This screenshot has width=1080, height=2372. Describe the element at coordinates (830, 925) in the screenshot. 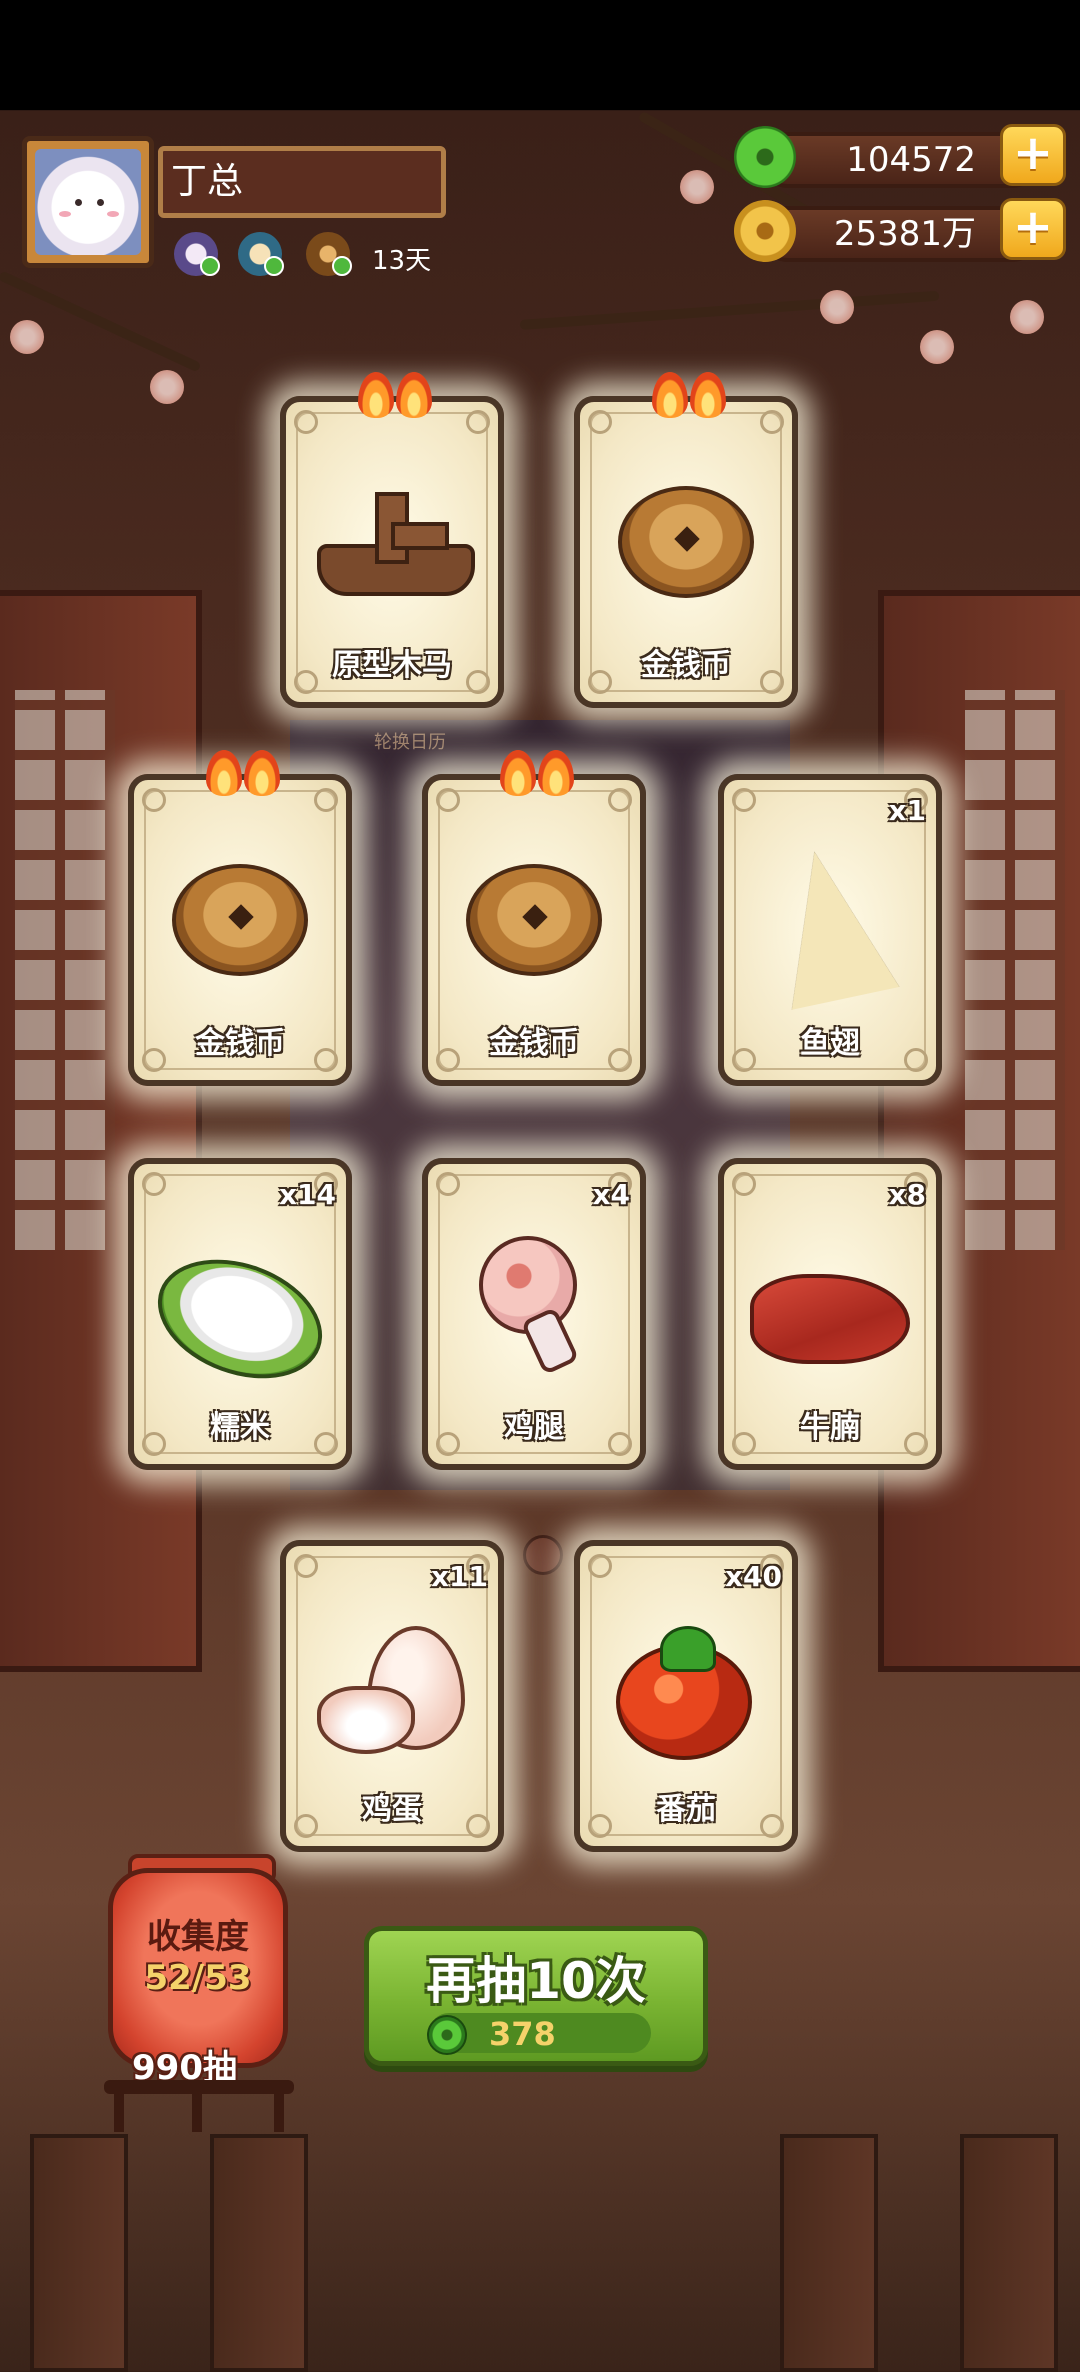

I see `shark-fin-icon` at that location.